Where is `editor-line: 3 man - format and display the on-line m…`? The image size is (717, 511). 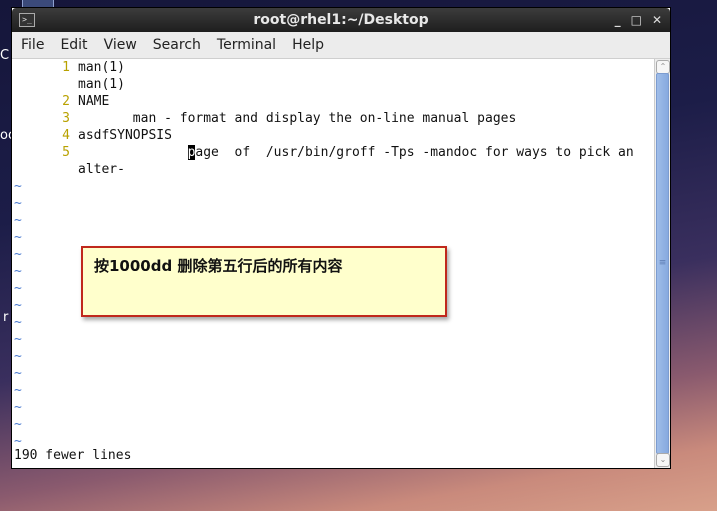
editor-line: 3 man - format and display the on-line m… is located at coordinates (264, 118).